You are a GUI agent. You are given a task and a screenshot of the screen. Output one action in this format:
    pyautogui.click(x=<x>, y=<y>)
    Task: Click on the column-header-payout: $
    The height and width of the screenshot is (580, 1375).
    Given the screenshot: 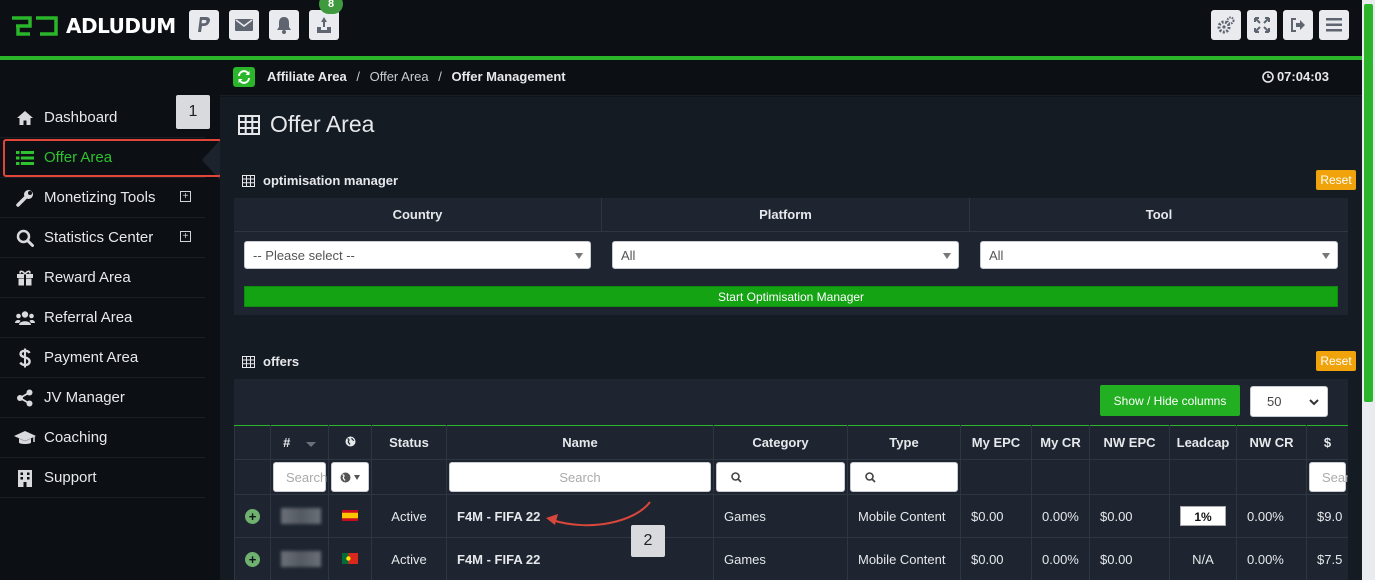 What is the action you would take?
    pyautogui.click(x=1327, y=442)
    